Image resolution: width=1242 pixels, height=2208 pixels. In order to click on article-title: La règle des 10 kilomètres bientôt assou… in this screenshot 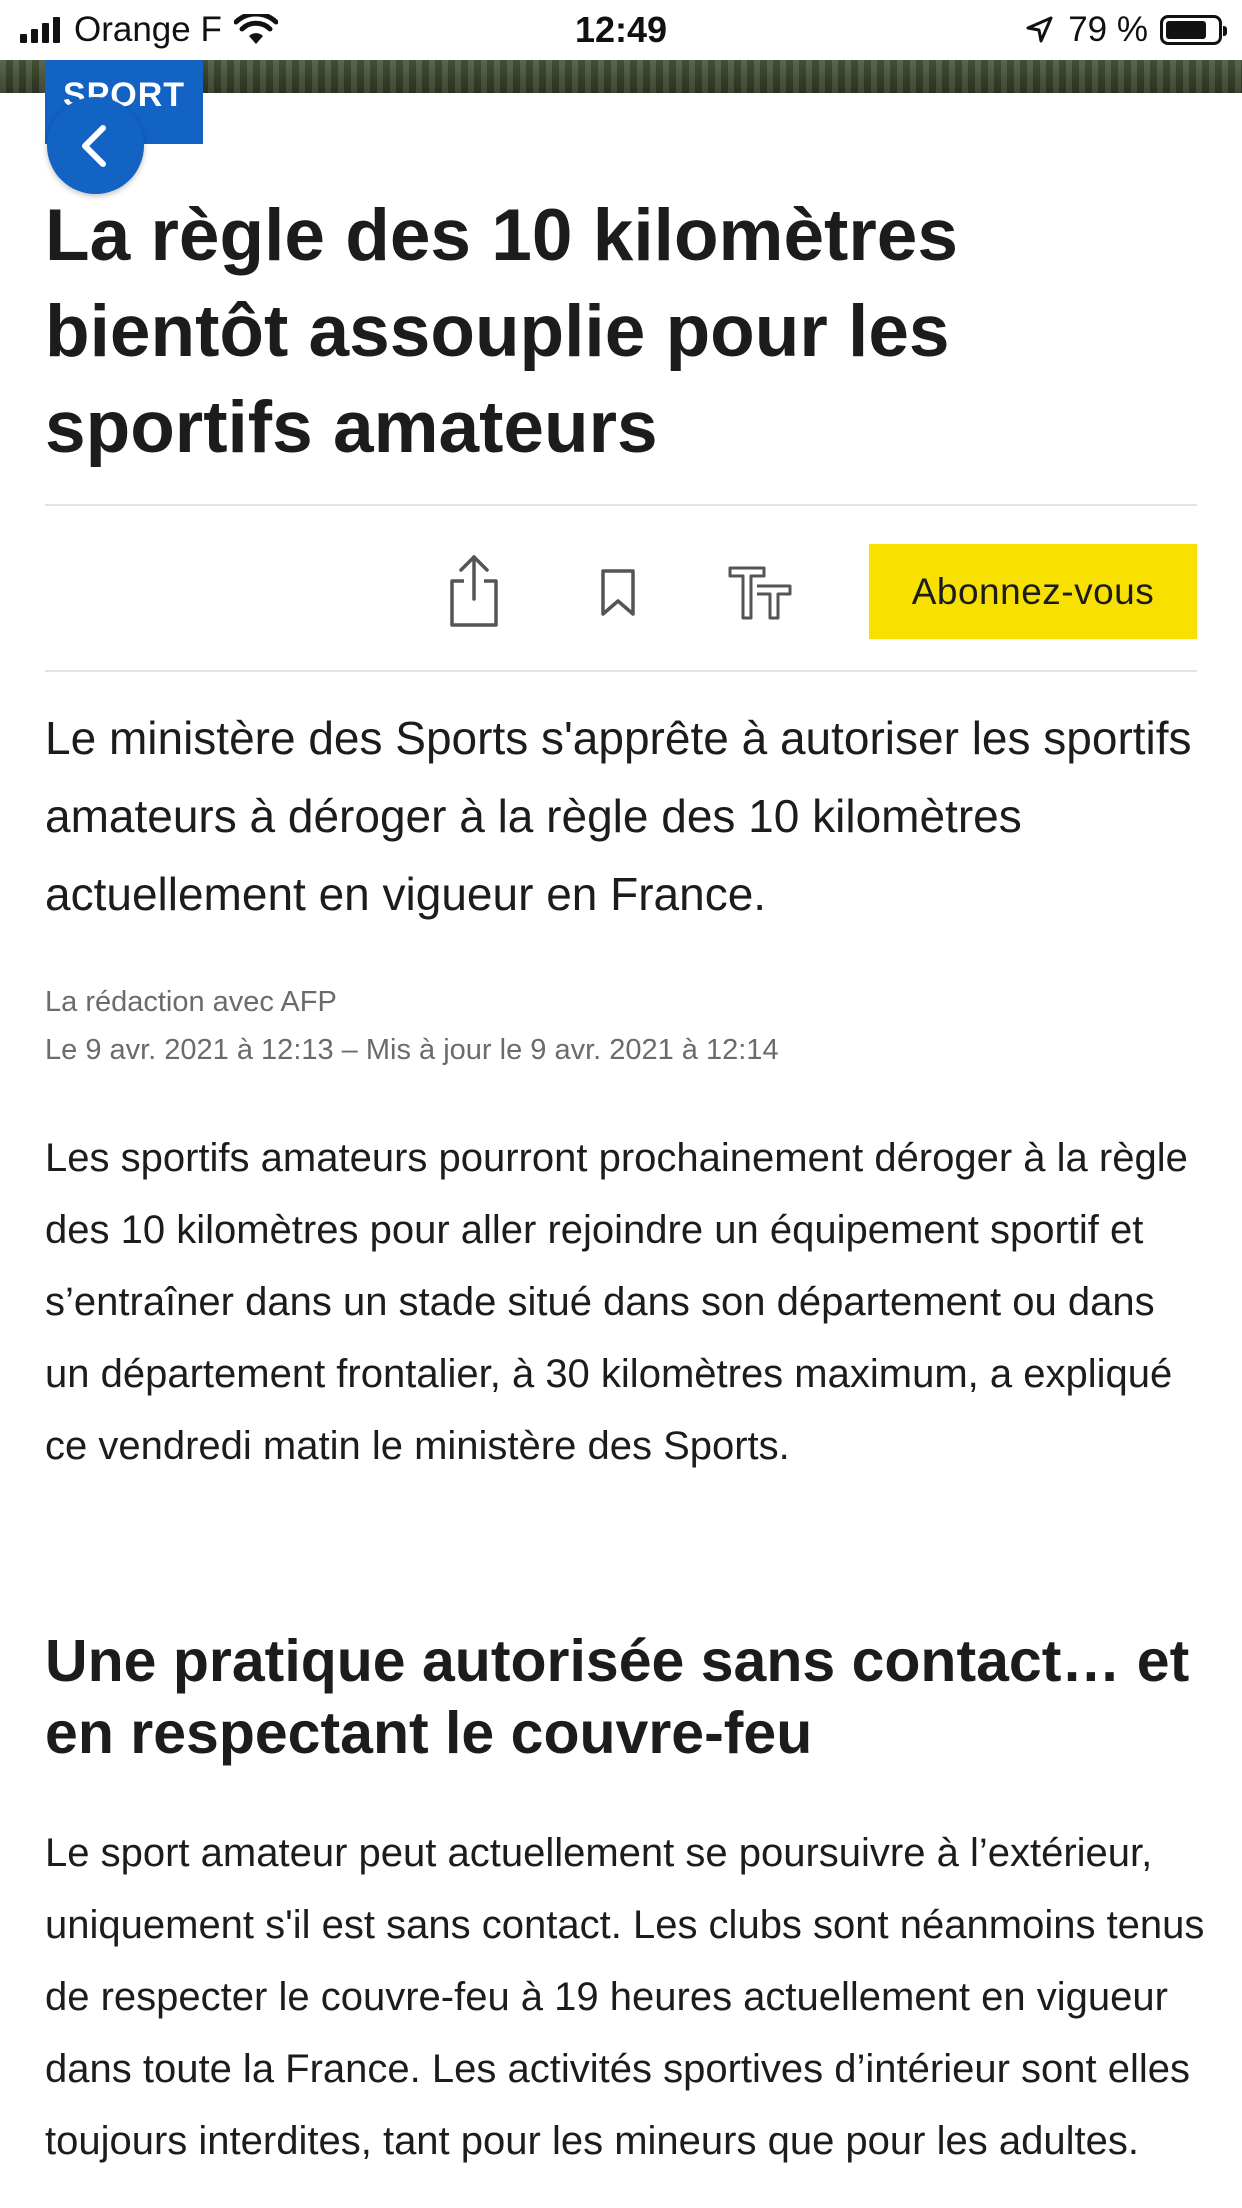, I will do `click(501, 331)`.